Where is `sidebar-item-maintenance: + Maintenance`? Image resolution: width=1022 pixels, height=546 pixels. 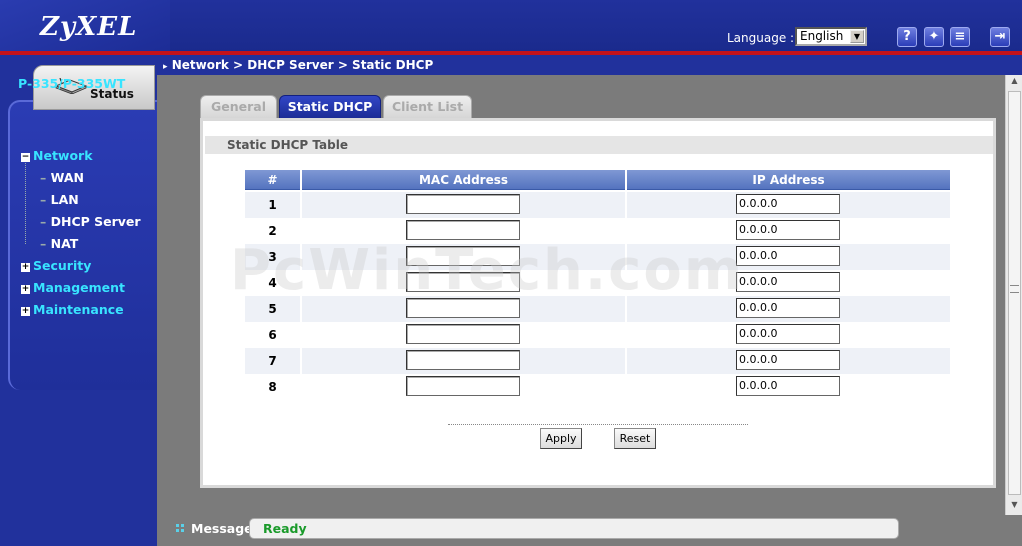
sidebar-item-maintenance: + Maintenance is located at coordinates (72, 309).